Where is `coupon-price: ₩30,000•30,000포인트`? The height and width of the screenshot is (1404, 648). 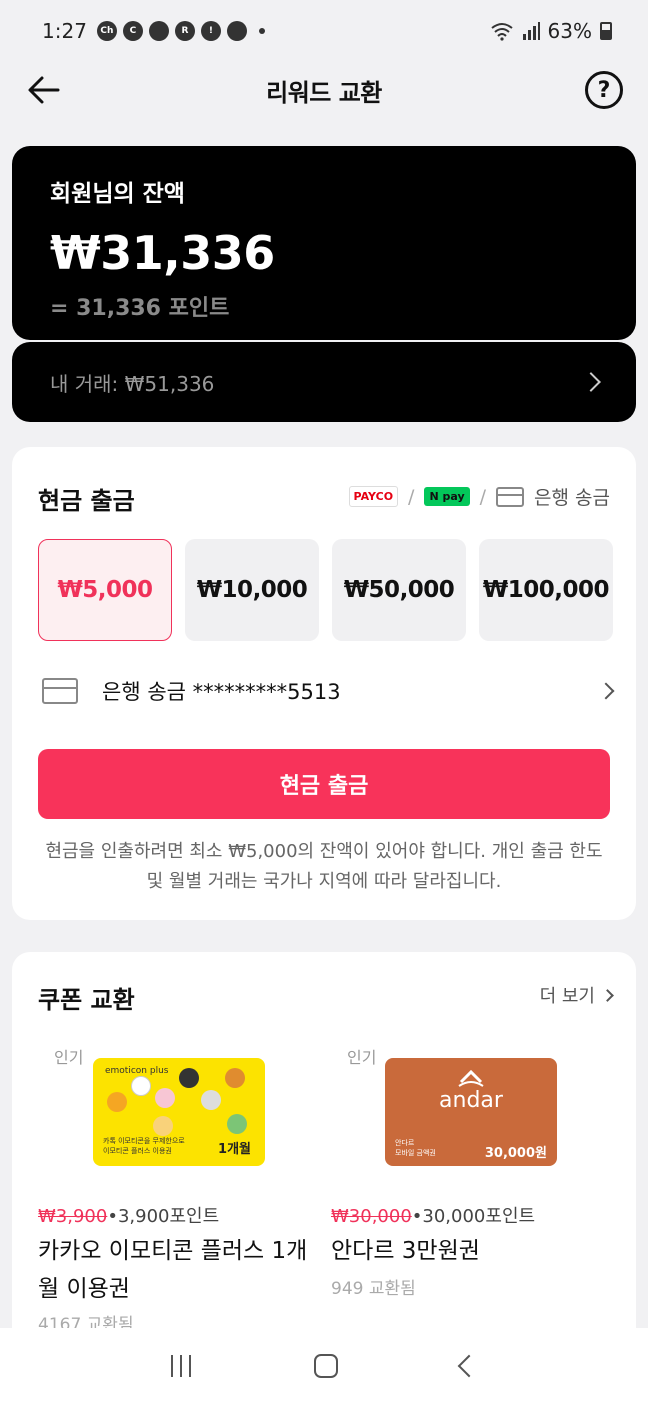 coupon-price: ₩30,000•30,000포인트 is located at coordinates (433, 1215).